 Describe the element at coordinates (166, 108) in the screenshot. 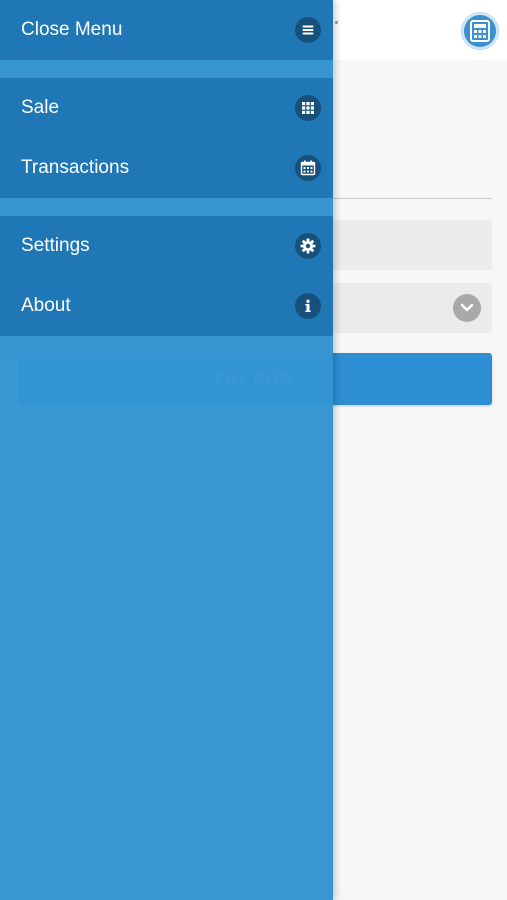

I see `menu-item-sale: Sale` at that location.